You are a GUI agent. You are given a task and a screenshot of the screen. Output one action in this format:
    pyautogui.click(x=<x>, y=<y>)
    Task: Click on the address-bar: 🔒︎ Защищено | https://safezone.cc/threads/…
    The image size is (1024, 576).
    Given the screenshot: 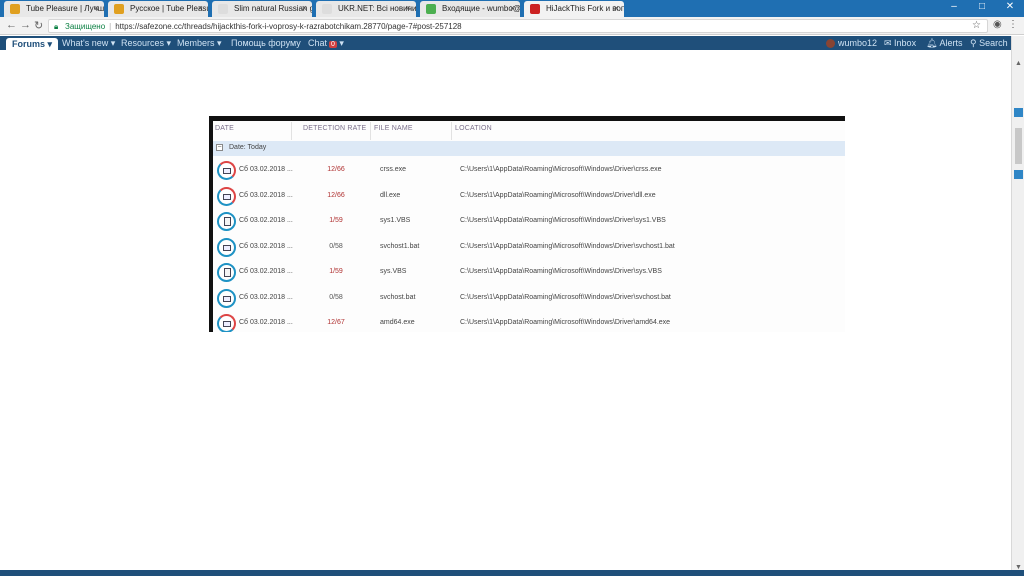 What is the action you would take?
    pyautogui.click(x=518, y=26)
    